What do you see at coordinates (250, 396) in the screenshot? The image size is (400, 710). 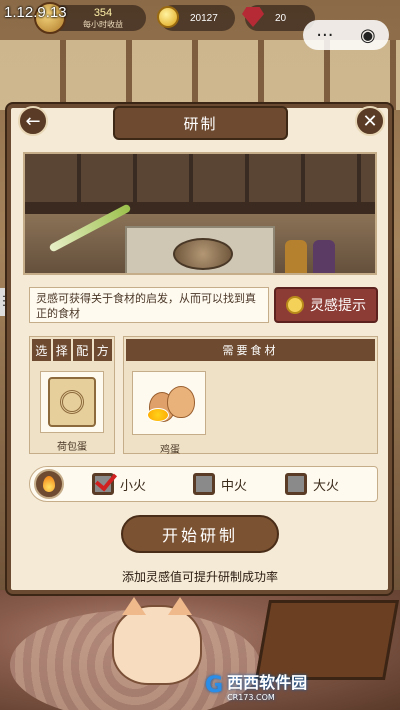 I see `required-ingredients: 需要食材 鸡蛋` at bounding box center [250, 396].